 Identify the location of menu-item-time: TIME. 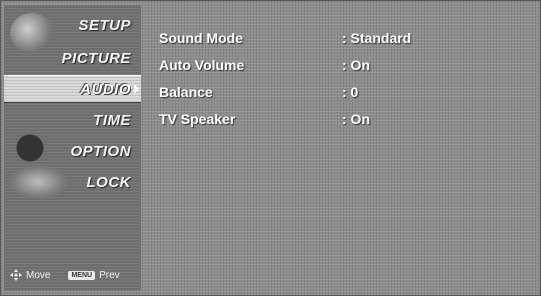
(72, 120).